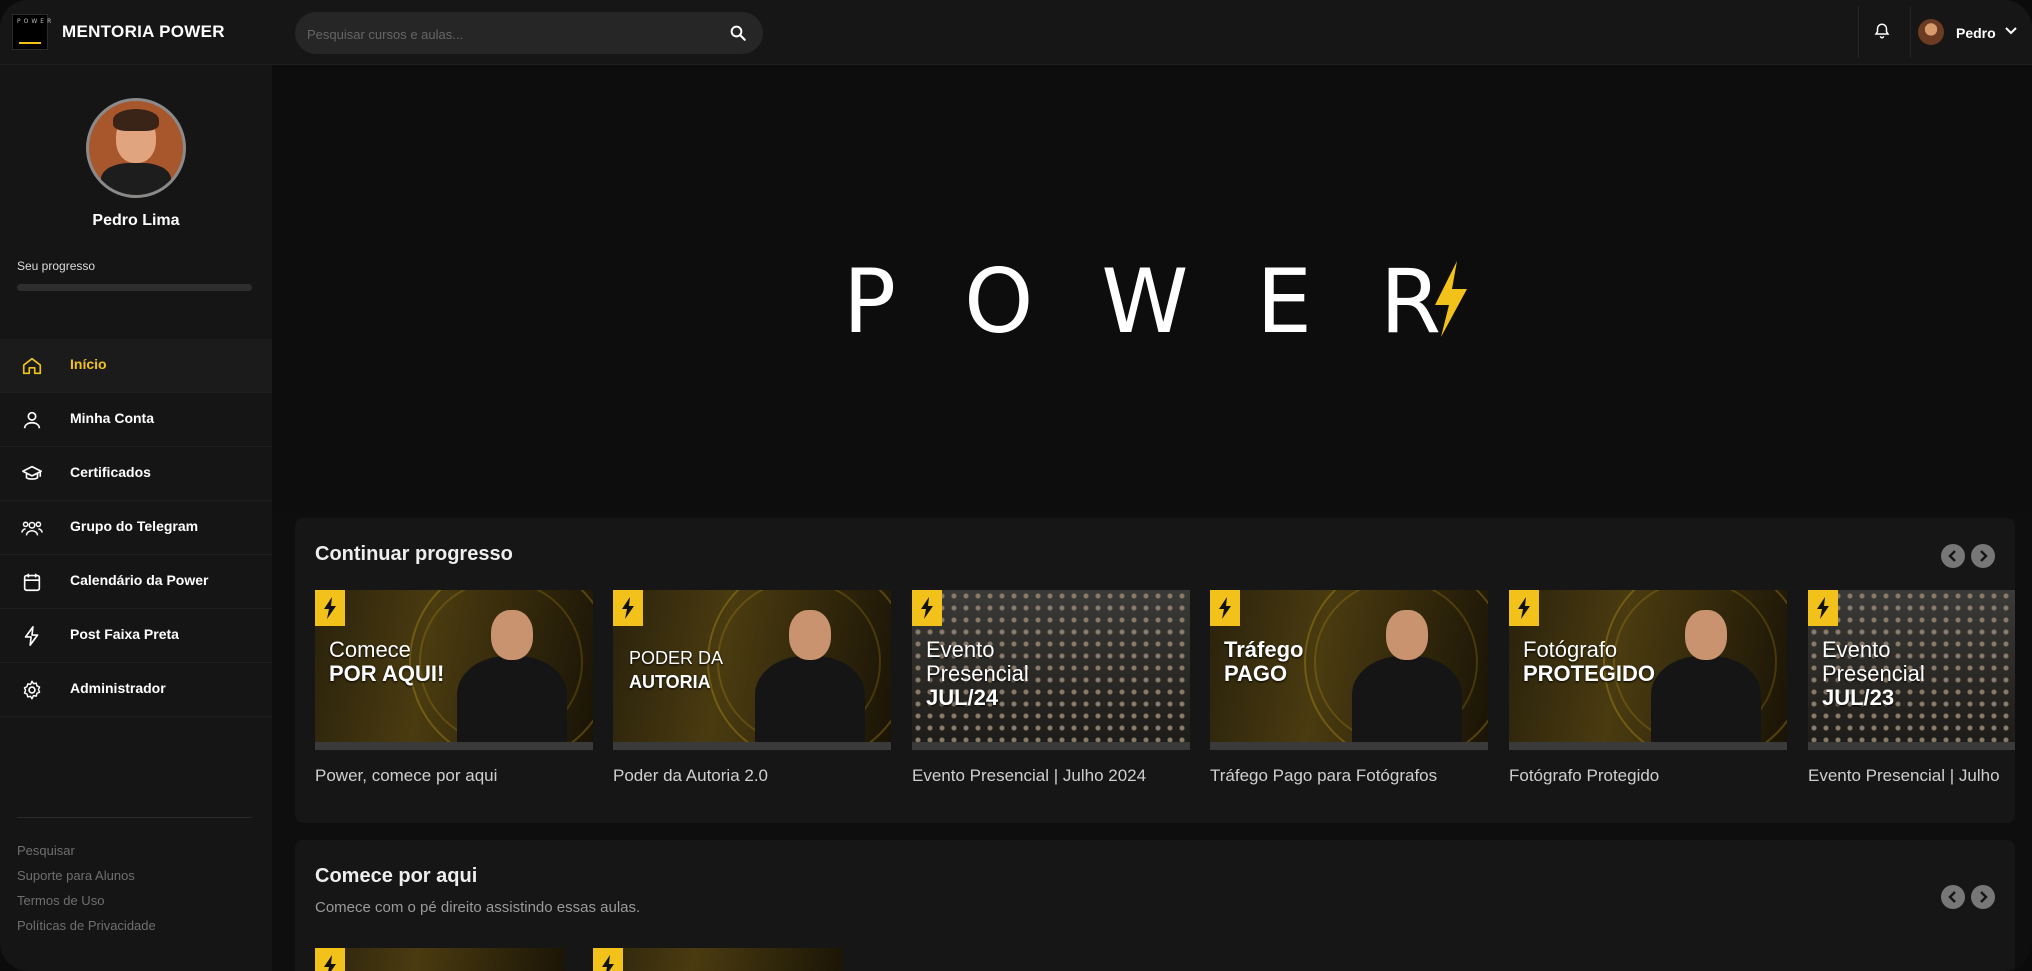  Describe the element at coordinates (32, 582) in the screenshot. I see `calendar-icon` at that location.